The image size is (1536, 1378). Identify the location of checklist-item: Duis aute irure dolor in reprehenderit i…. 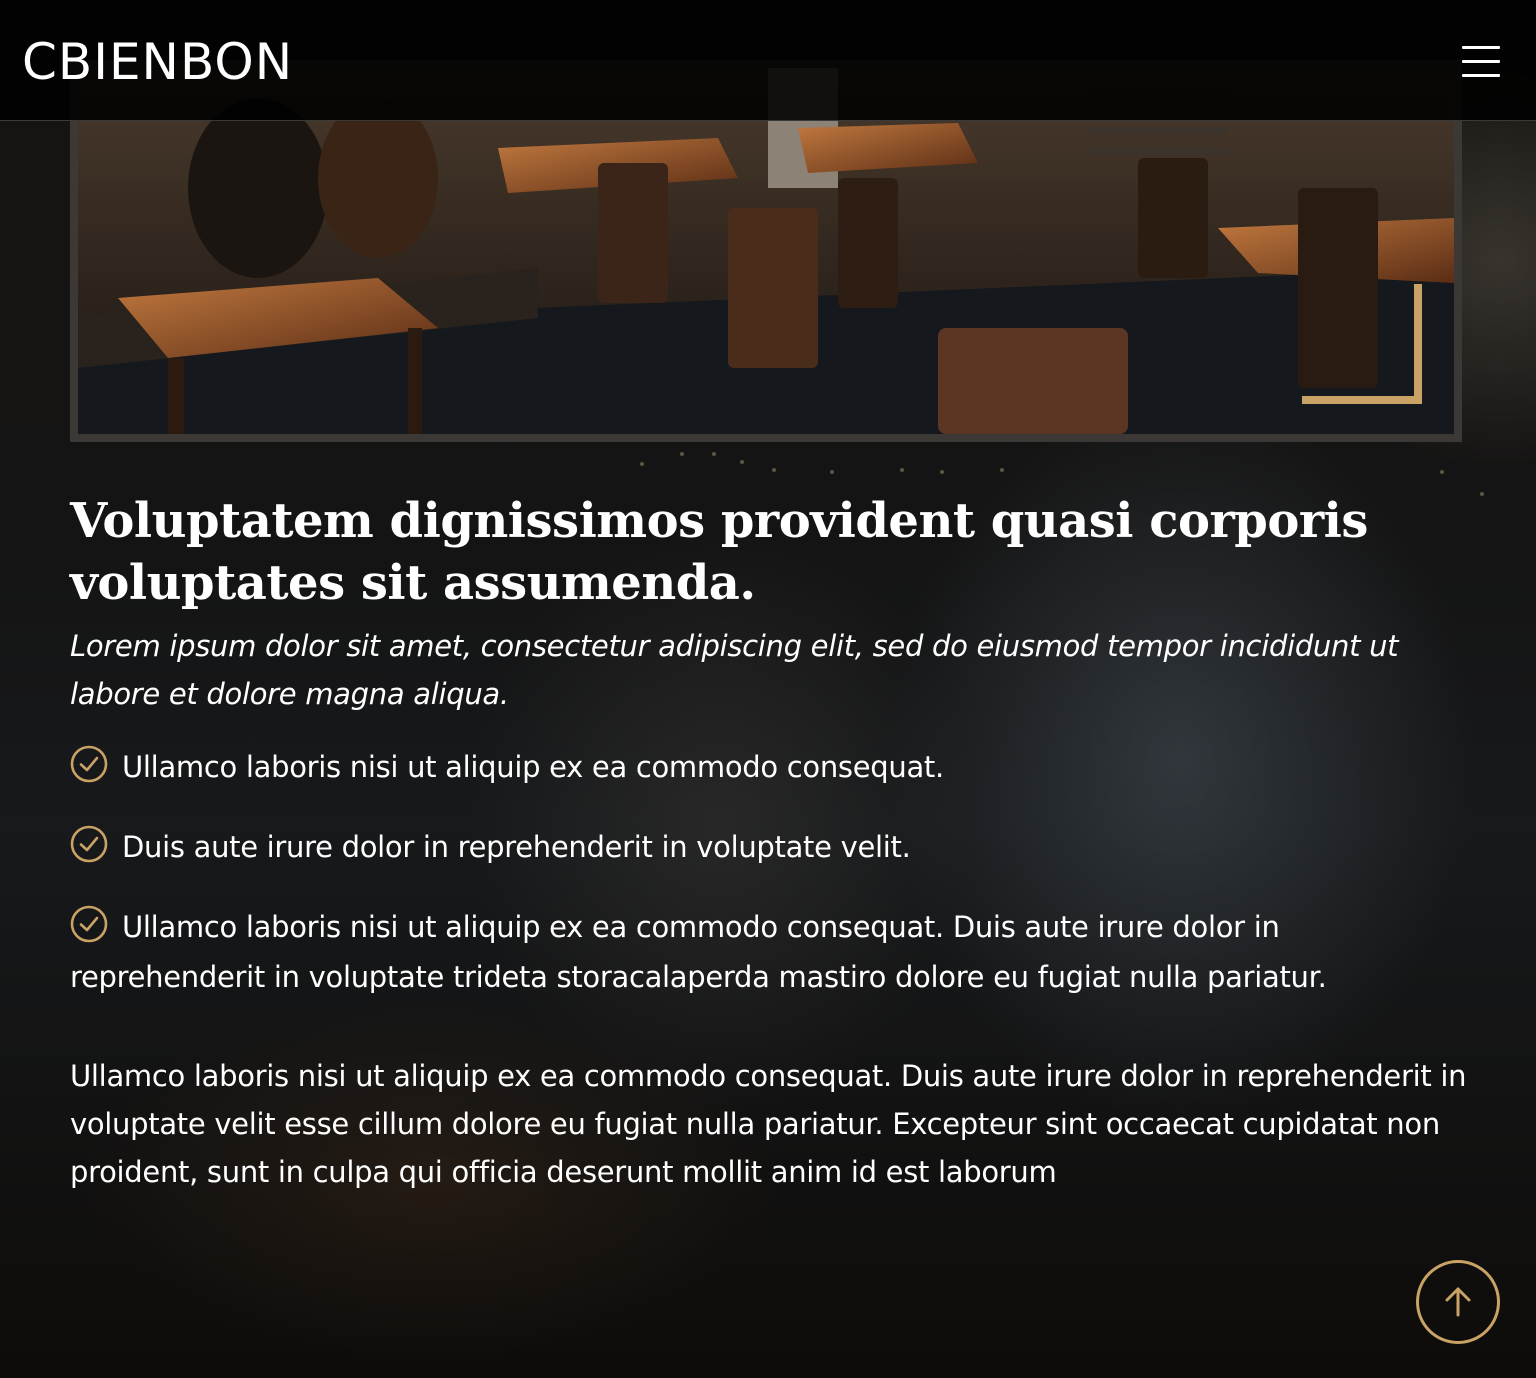
(770, 847).